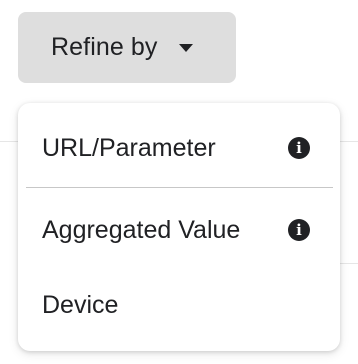 The height and width of the screenshot is (364, 358). Describe the element at coordinates (129, 147) in the screenshot. I see `menu-item-label: URL/Parameter` at that location.